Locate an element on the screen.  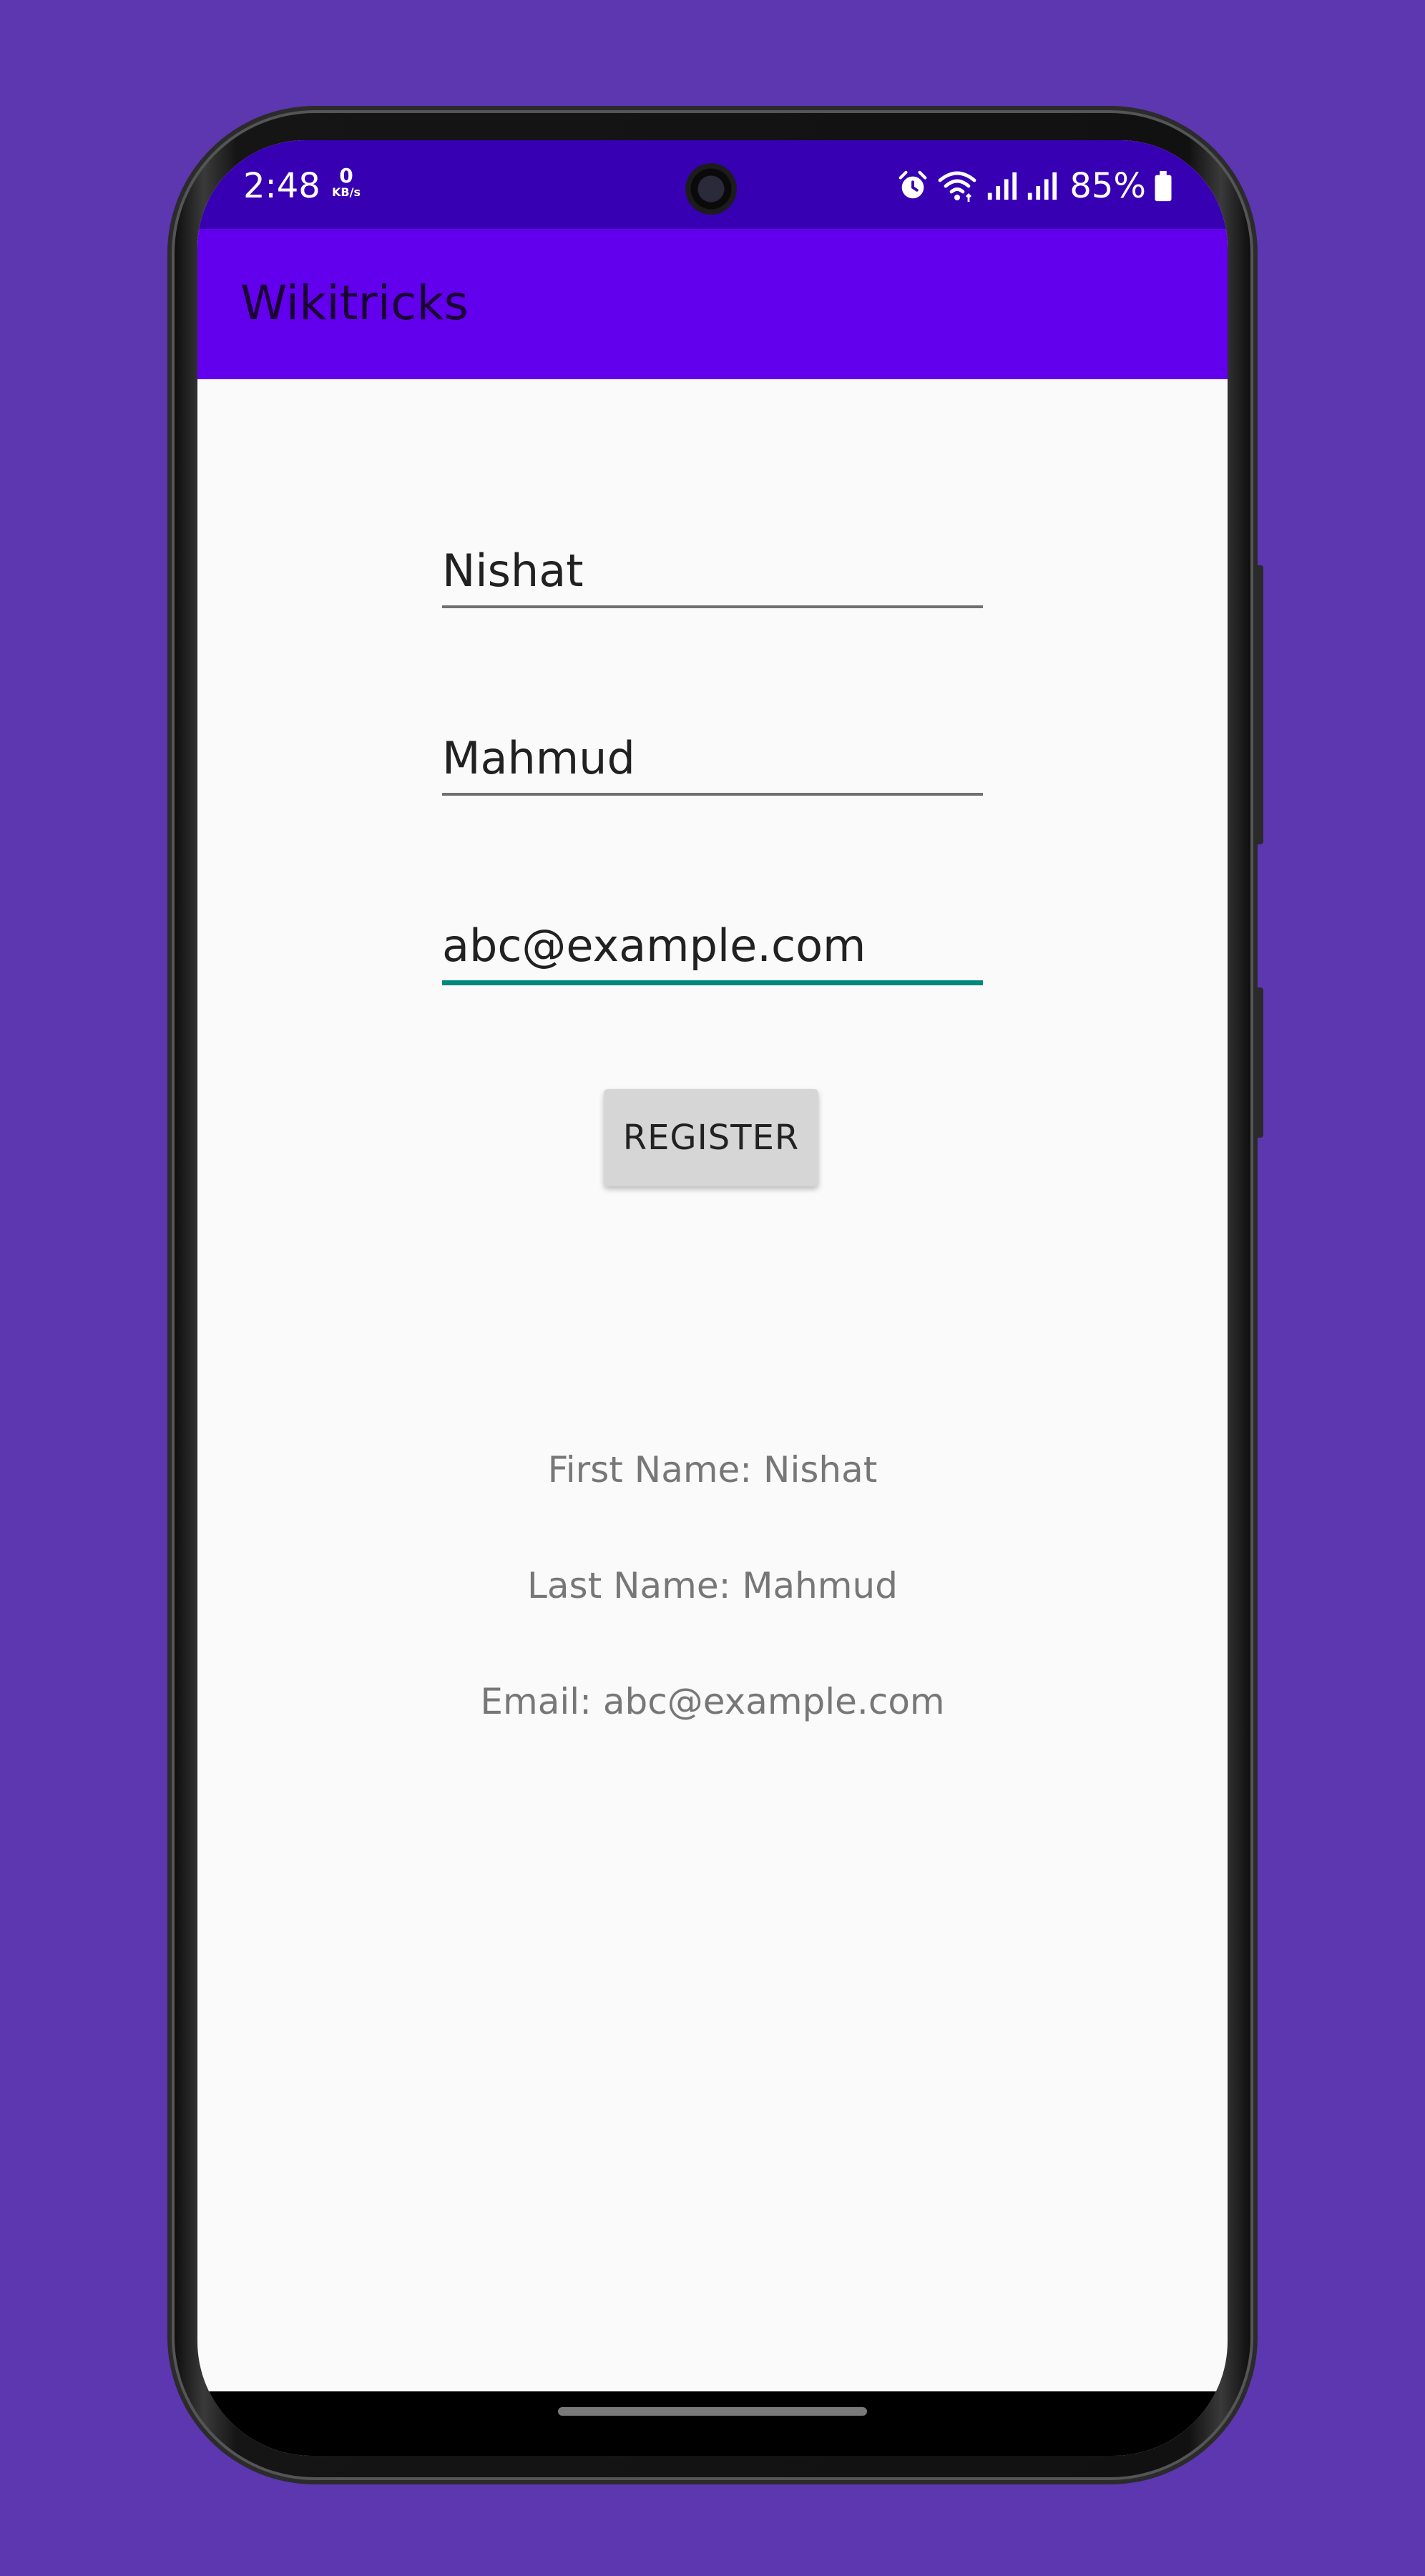
last-name-underline is located at coordinates (712, 794).